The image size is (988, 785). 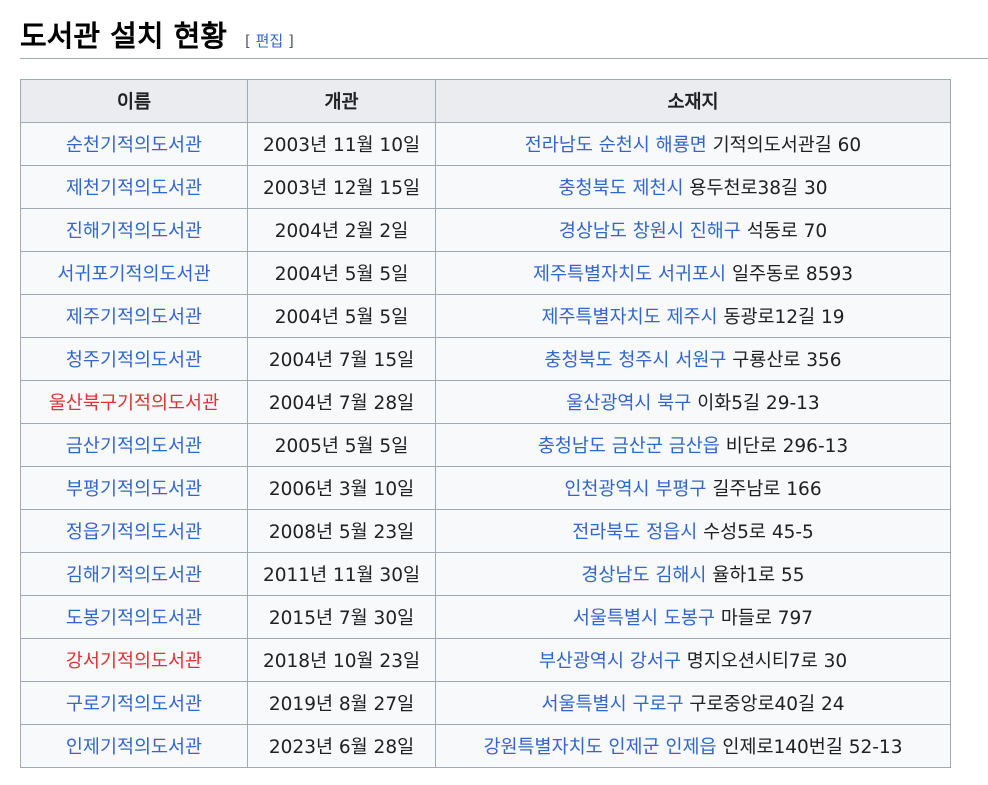 I want to click on location-link: 충청북도 청주시 서원구, so click(x=635, y=360).